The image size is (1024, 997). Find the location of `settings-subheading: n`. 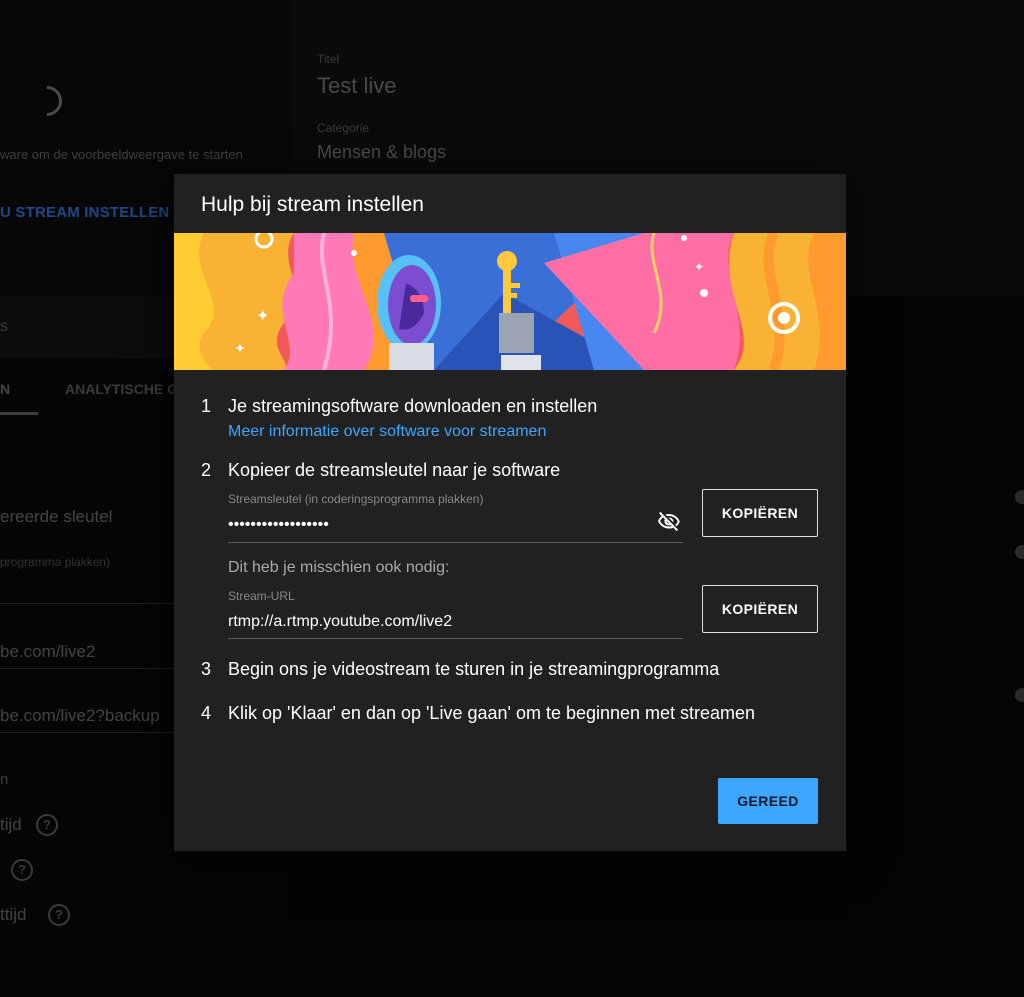

settings-subheading: n is located at coordinates (4, 779).